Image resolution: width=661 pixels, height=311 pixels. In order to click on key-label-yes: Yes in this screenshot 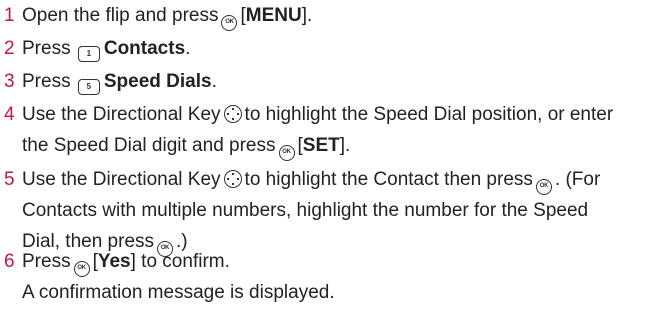, I will do `click(114, 261)`.